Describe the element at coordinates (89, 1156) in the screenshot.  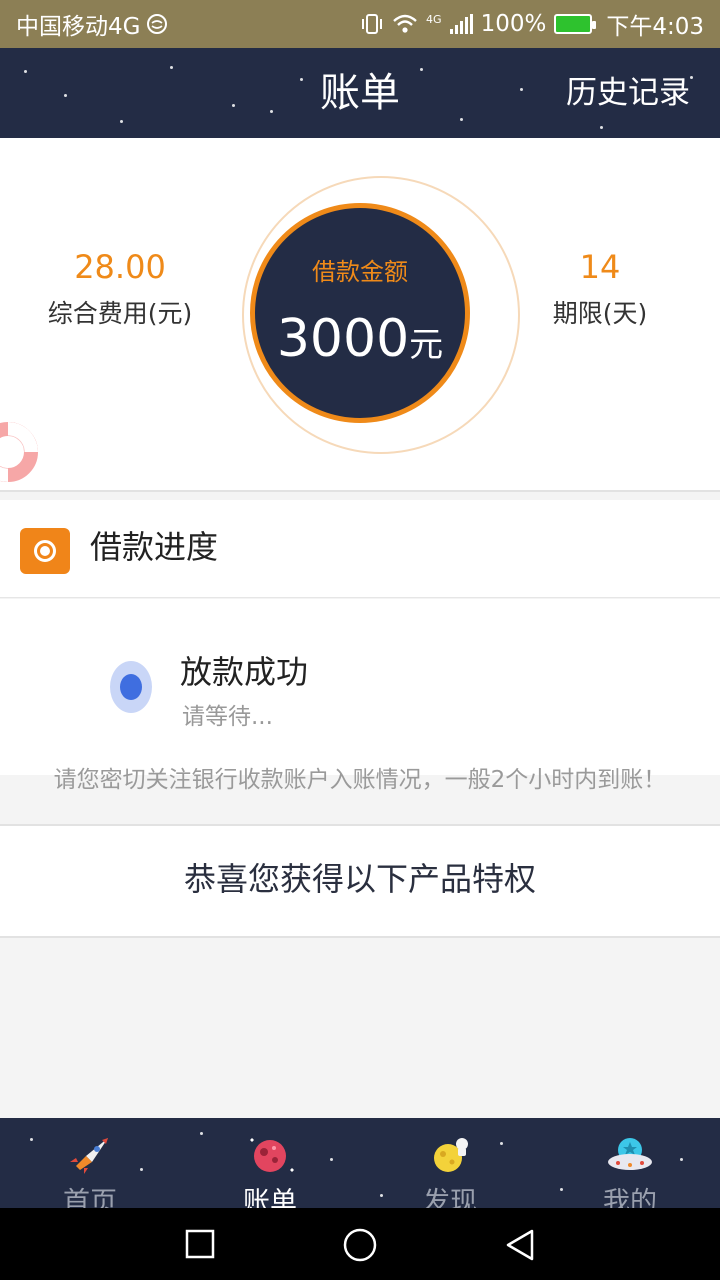
I see `rocket-icon` at that location.